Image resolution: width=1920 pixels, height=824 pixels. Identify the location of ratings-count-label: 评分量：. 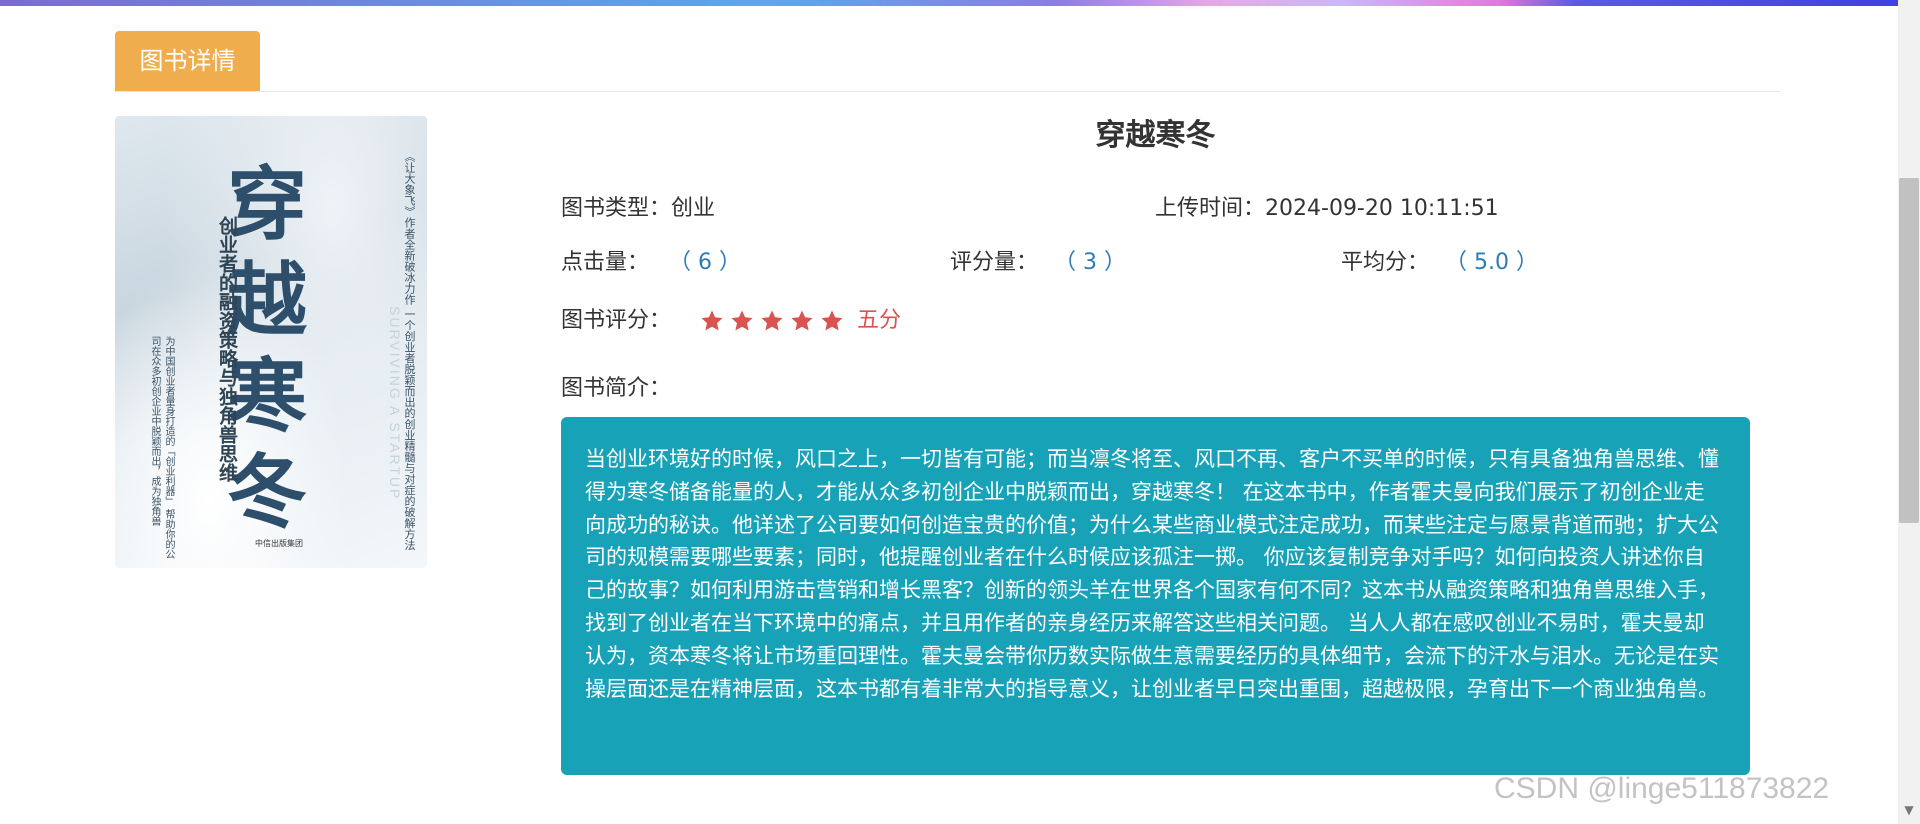
(994, 262).